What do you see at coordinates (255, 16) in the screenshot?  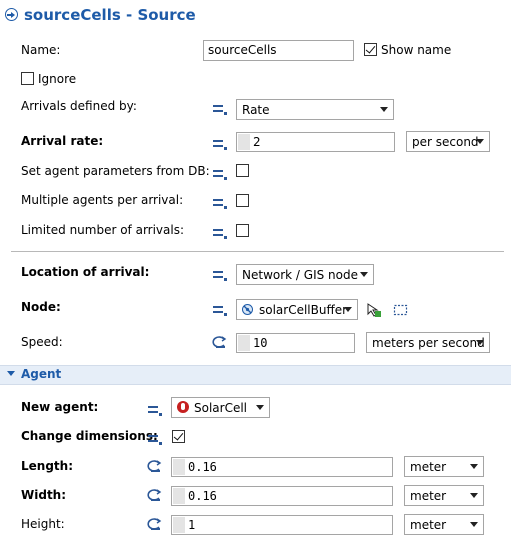 I see `title-bar: sourceCells - Source` at bounding box center [255, 16].